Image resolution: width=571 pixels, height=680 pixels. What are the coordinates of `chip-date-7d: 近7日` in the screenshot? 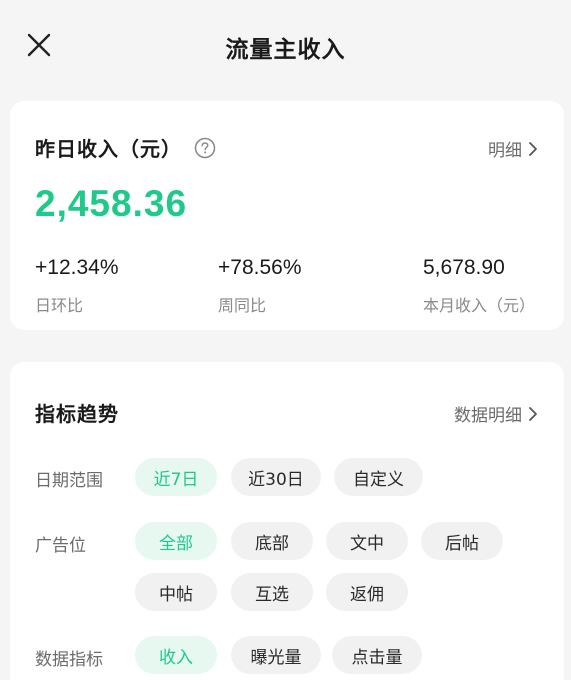 It's located at (176, 477).